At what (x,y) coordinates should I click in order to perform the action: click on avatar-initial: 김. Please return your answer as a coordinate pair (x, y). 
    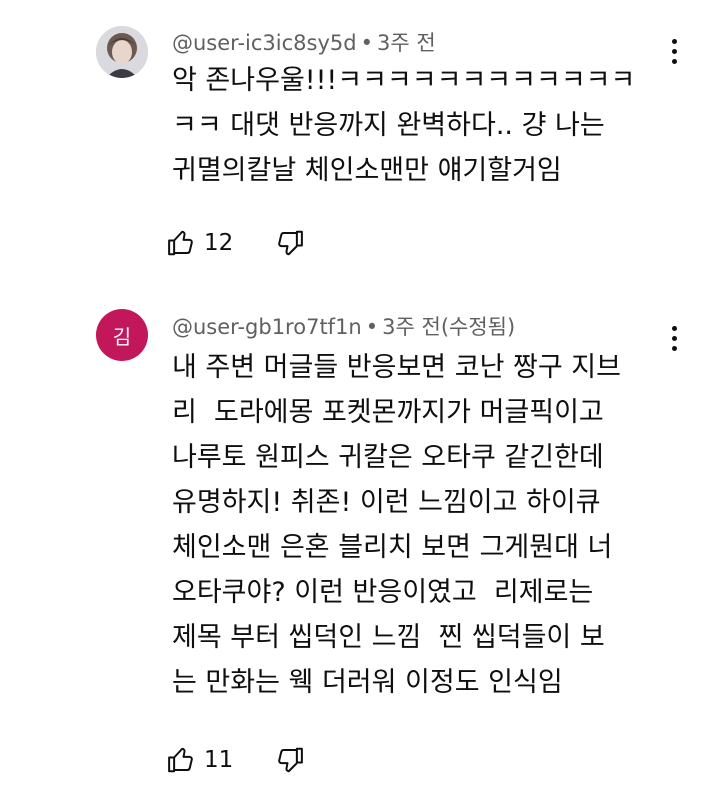
    Looking at the image, I should click on (122, 336).